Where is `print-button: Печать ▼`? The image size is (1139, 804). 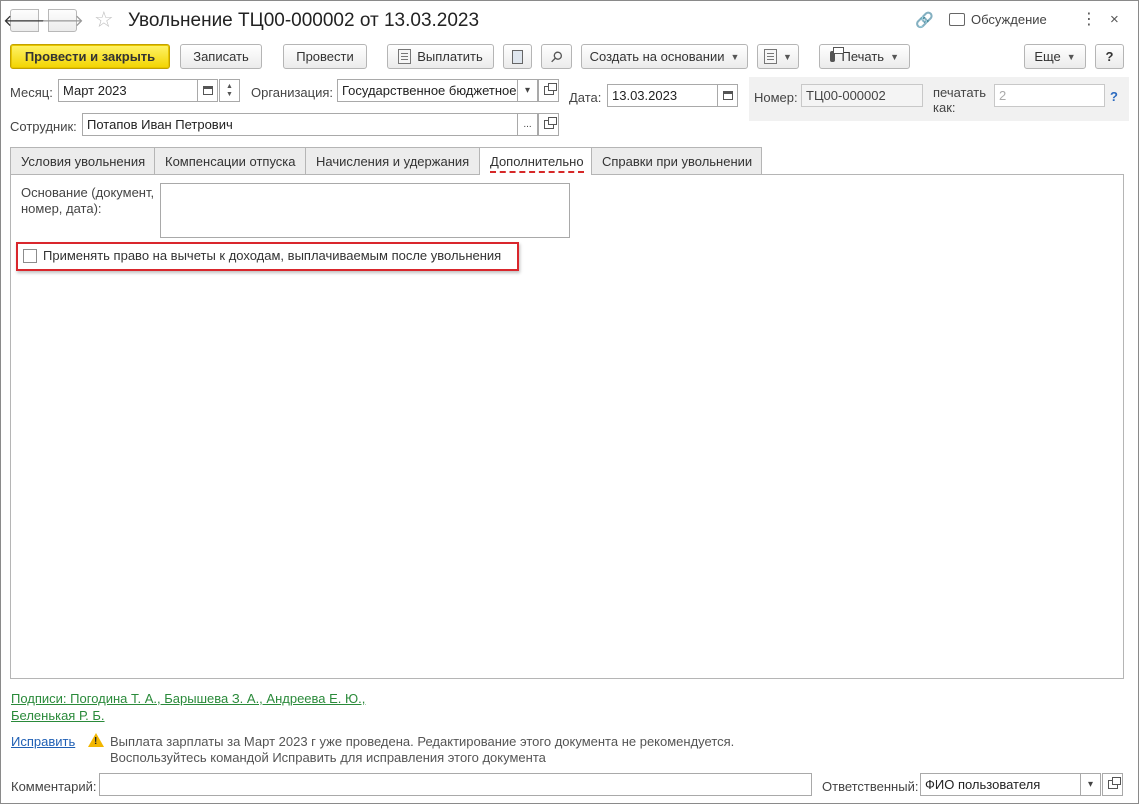
print-button: Печать ▼ is located at coordinates (864, 56).